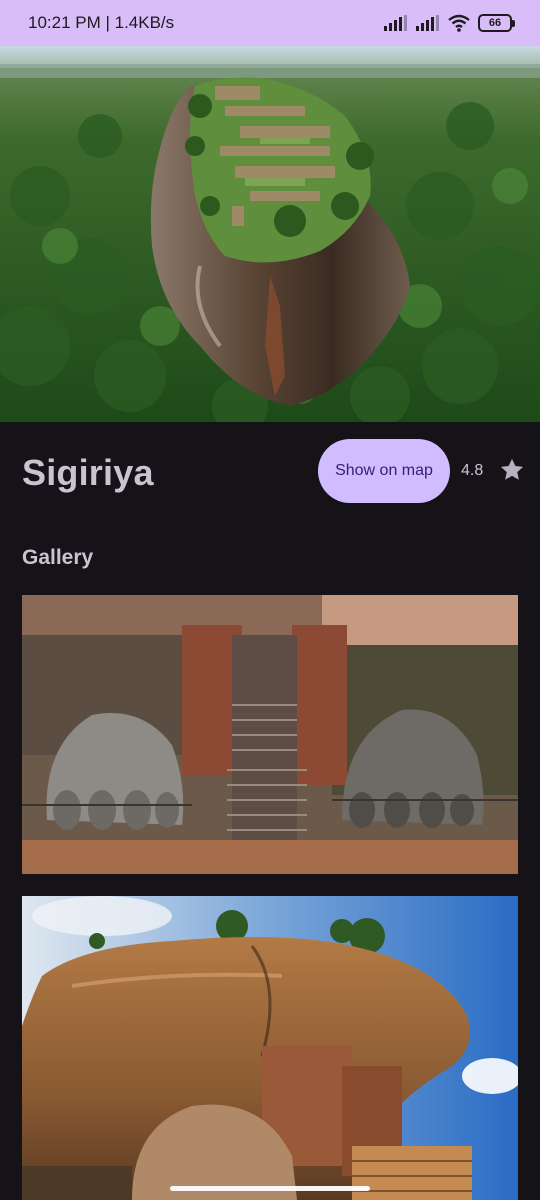 The height and width of the screenshot is (1200, 540). I want to click on star-icon, so click(512, 469).